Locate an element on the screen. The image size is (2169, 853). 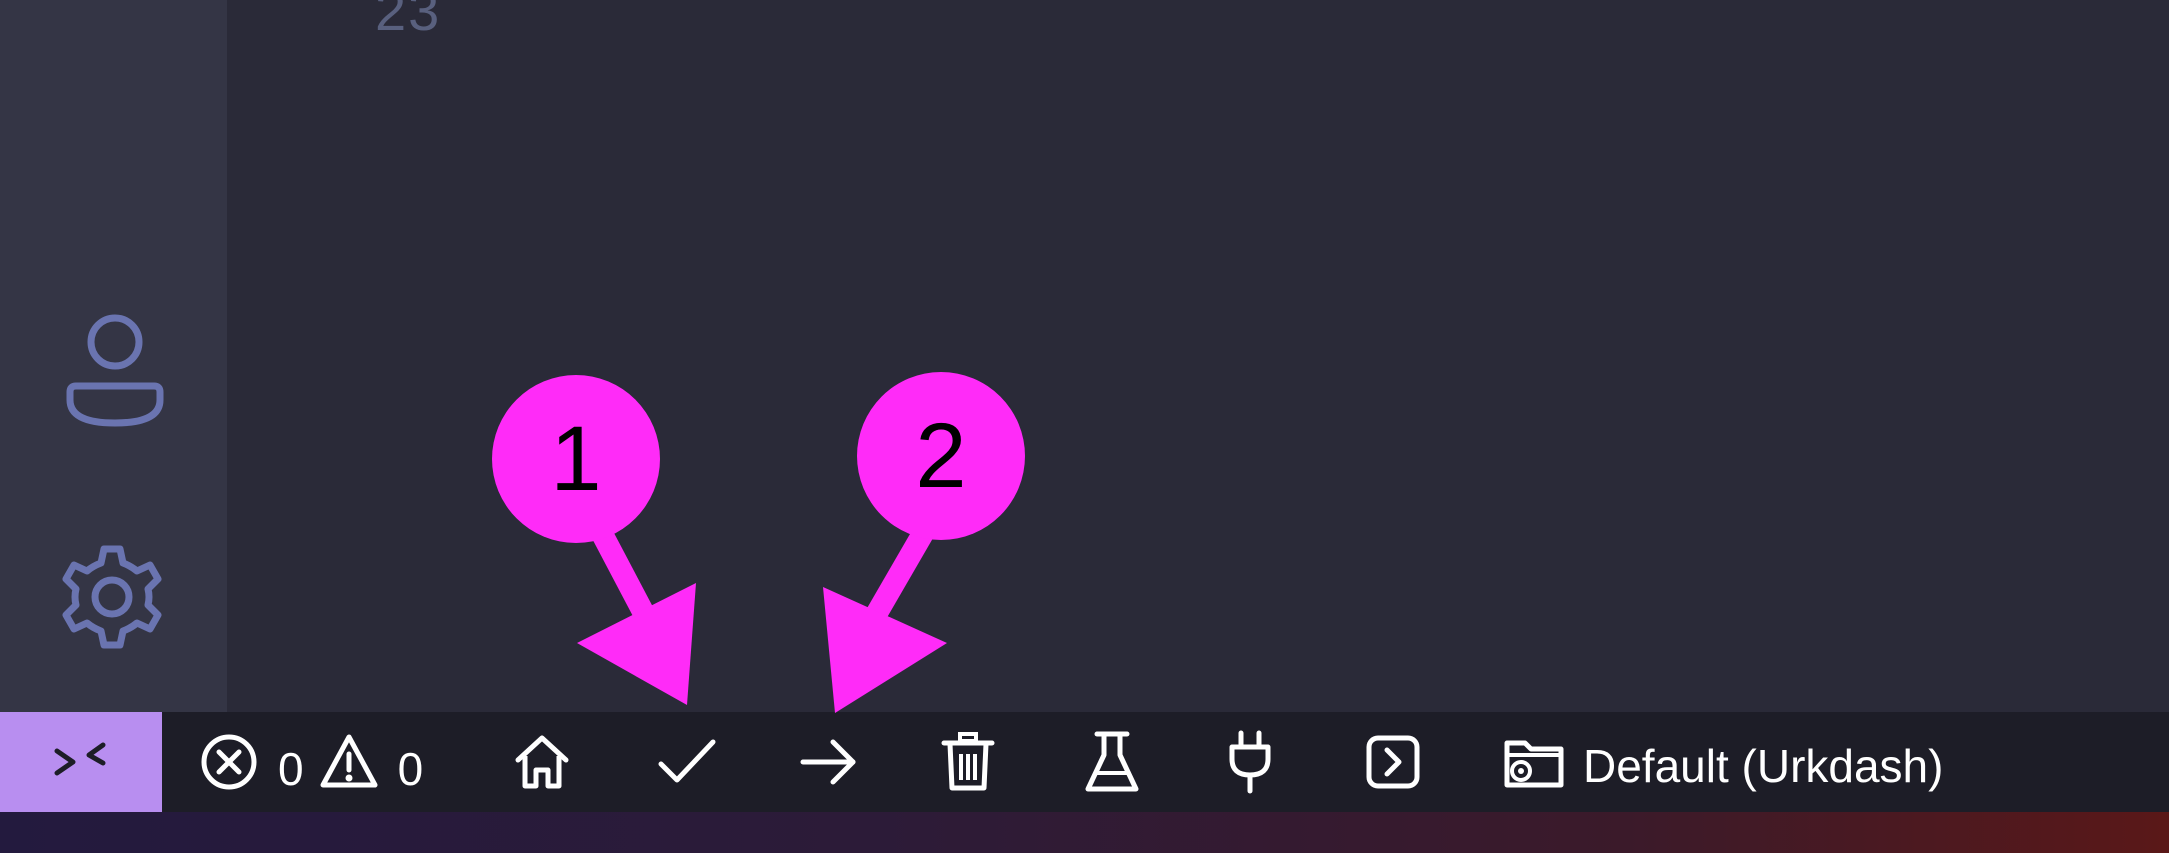
callout-1: 1 is located at coordinates (576, 459).